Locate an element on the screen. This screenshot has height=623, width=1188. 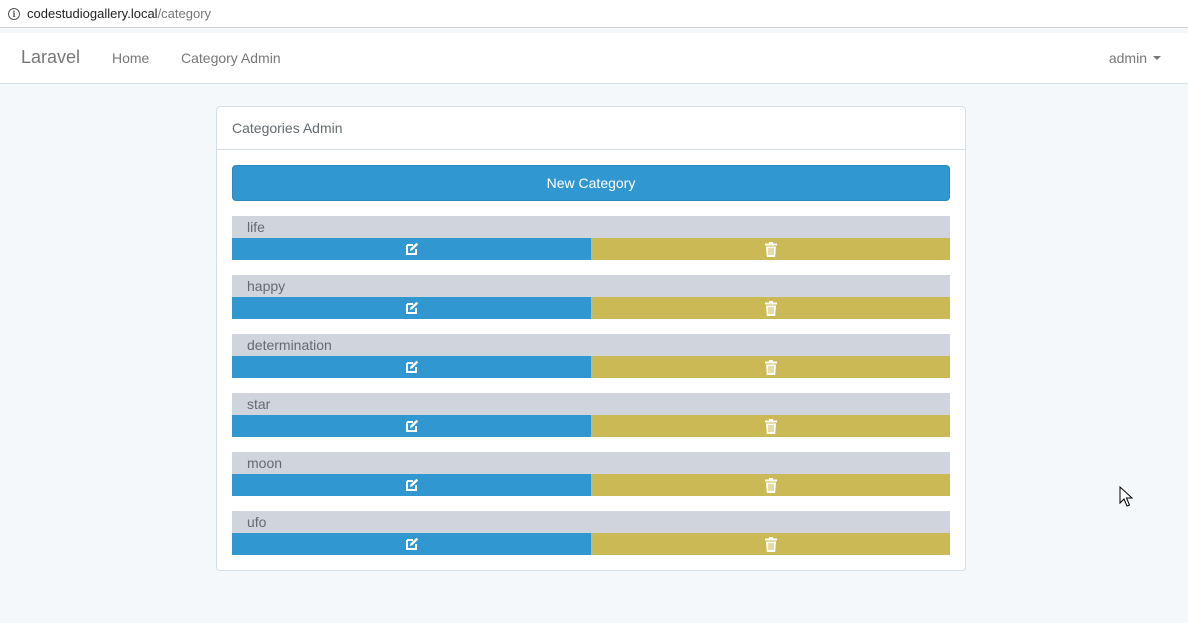
category-item: ufo is located at coordinates (591, 533).